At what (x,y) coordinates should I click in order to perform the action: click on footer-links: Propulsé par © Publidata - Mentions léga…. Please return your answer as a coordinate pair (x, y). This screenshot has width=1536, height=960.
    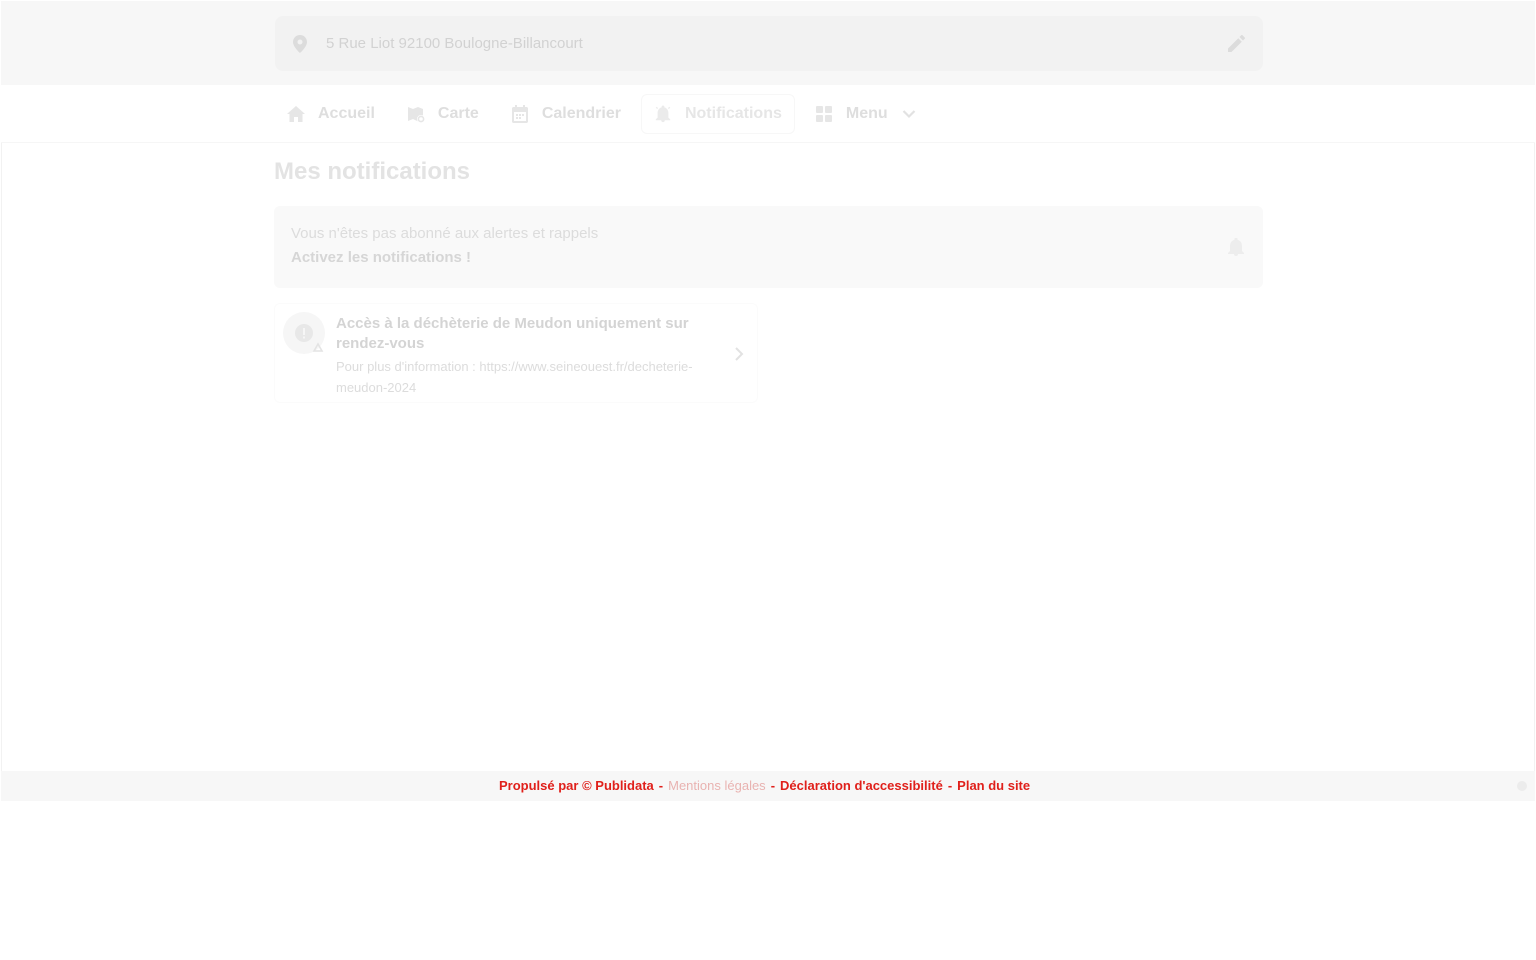
    Looking at the image, I should click on (764, 785).